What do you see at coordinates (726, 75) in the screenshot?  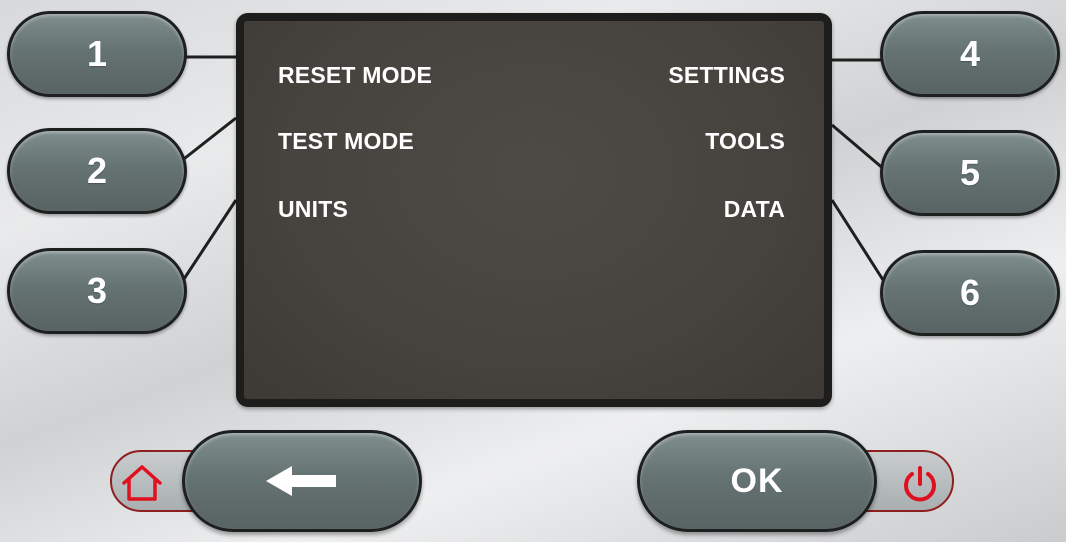 I see `menu-item-settings: SETTINGS` at bounding box center [726, 75].